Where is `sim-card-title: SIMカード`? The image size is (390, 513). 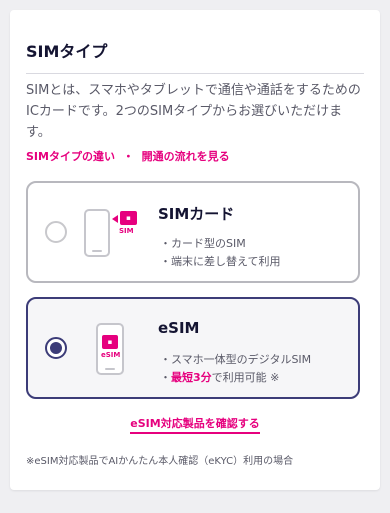 sim-card-title: SIMカード is located at coordinates (196, 214).